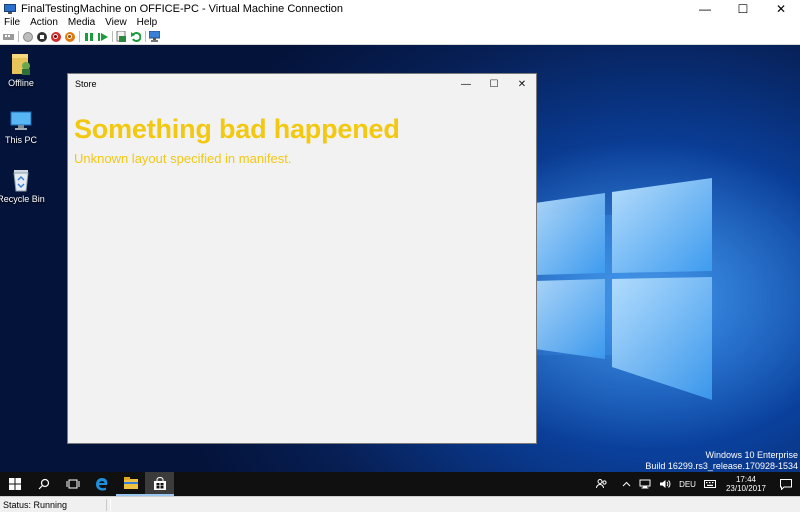 This screenshot has width=800, height=512. What do you see at coordinates (121, 36) in the screenshot?
I see `checkpoint-icon` at bounding box center [121, 36].